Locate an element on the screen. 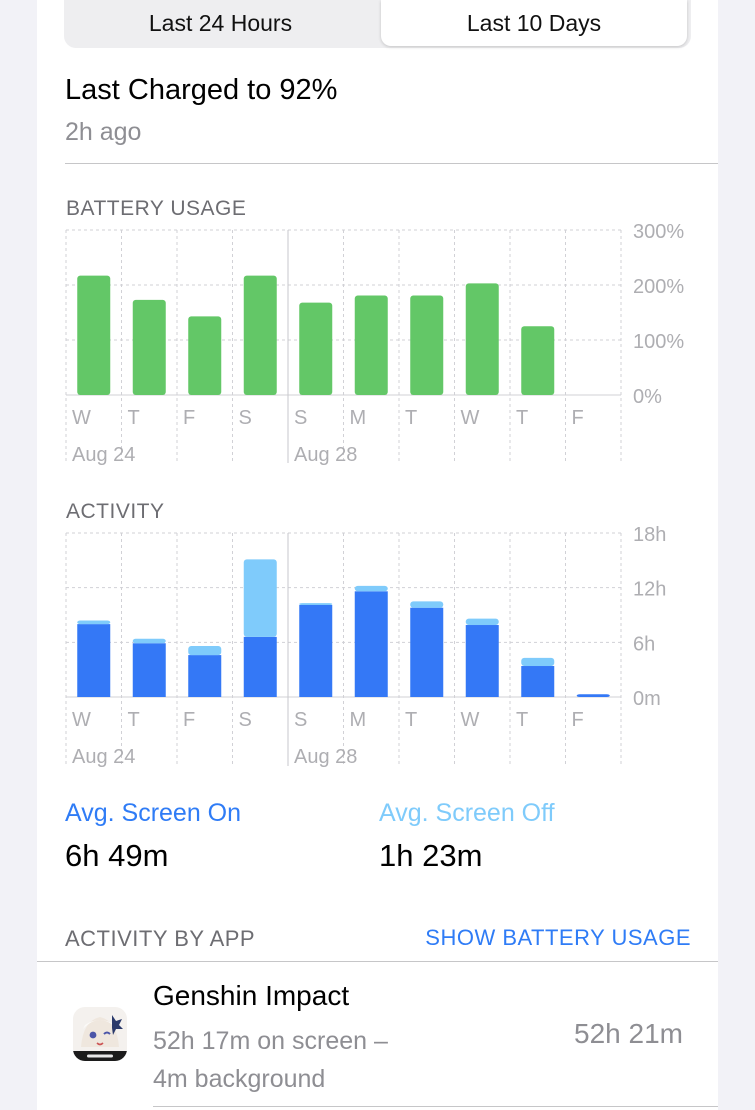  date-label: Aug 28 is located at coordinates (325, 757).